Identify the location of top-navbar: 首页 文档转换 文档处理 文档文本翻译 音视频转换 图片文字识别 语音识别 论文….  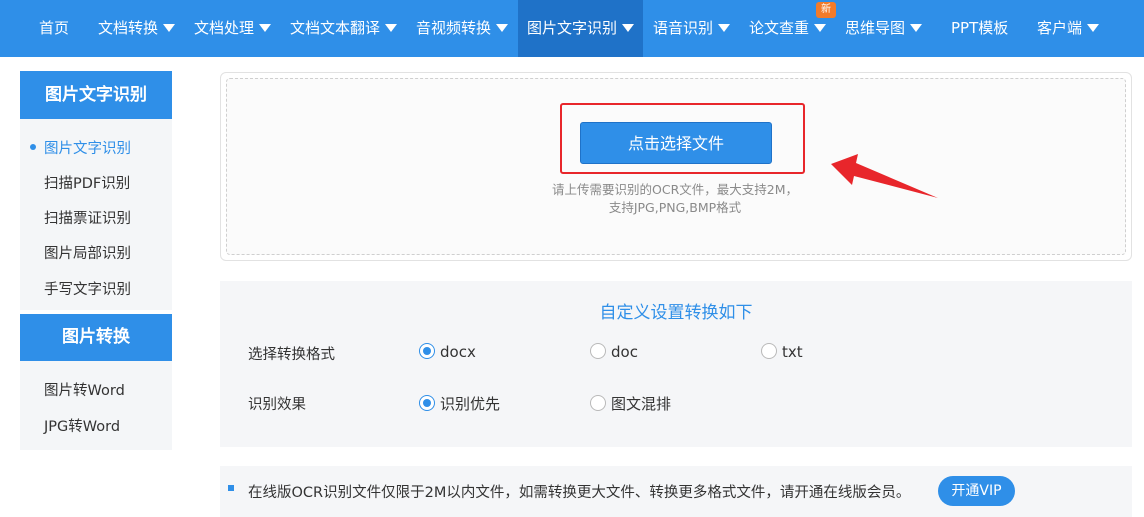
(572, 28).